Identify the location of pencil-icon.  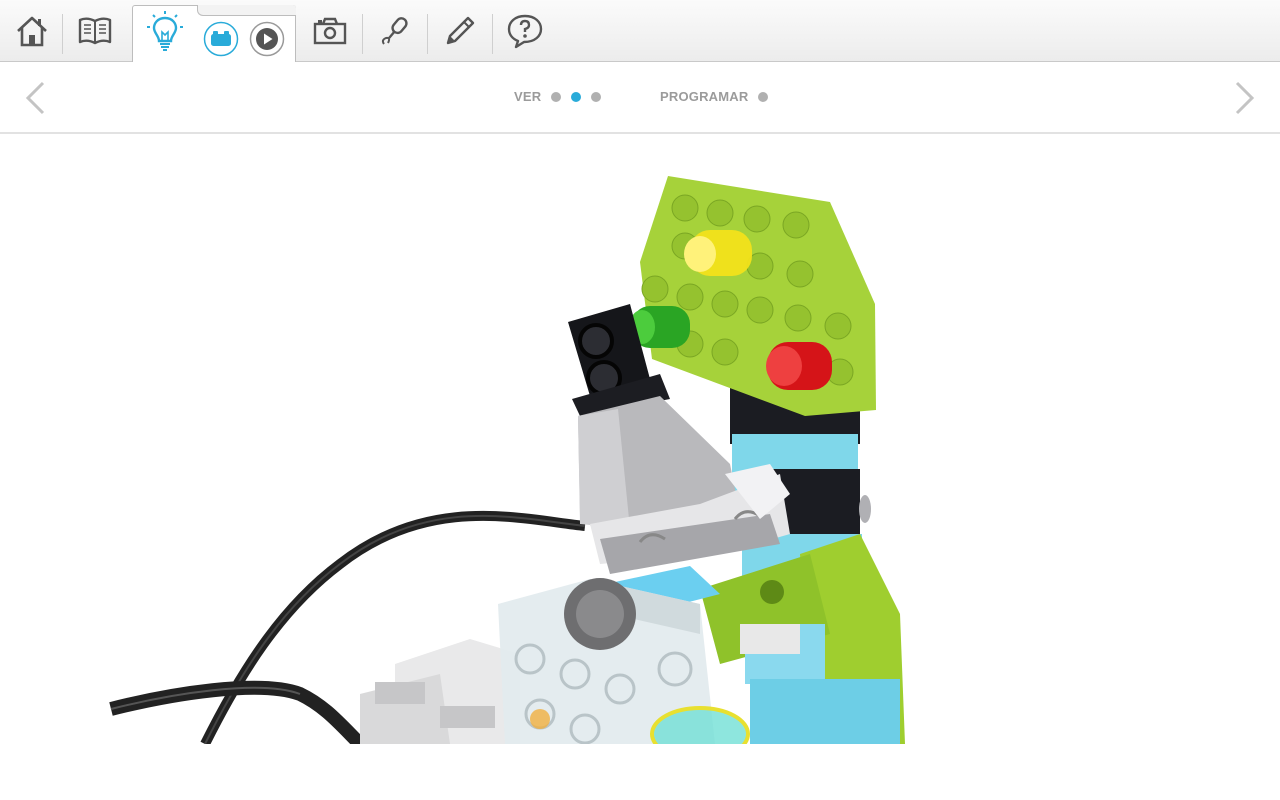
(460, 30).